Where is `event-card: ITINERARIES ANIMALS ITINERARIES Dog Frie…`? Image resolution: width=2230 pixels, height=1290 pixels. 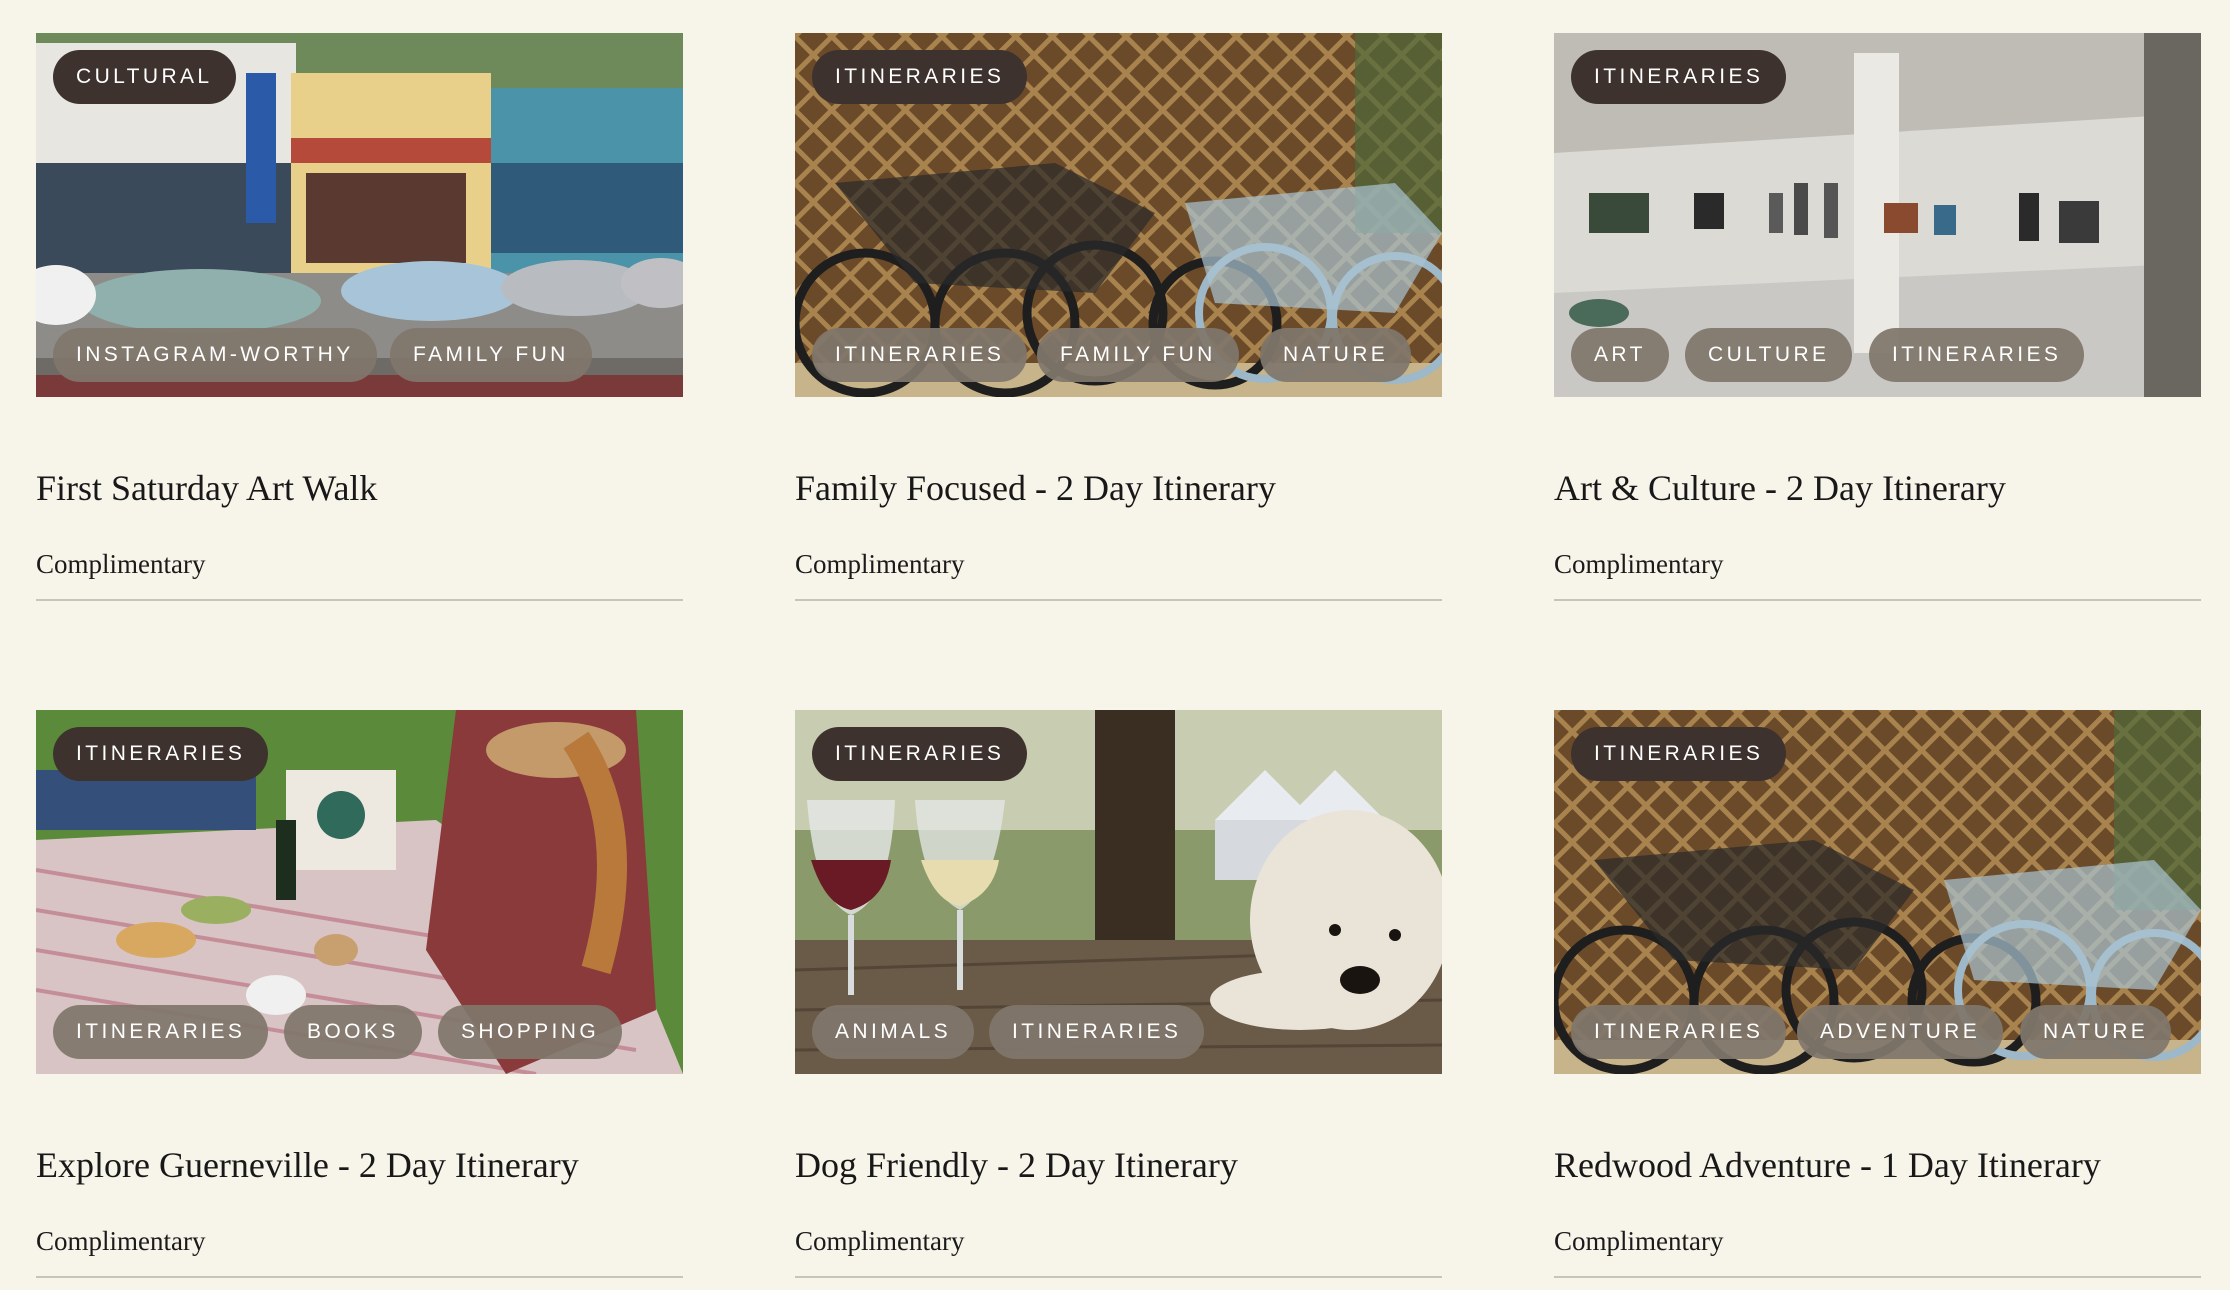 event-card: ITINERARIES ANIMALS ITINERARIES Dog Frie… is located at coordinates (1118, 1000).